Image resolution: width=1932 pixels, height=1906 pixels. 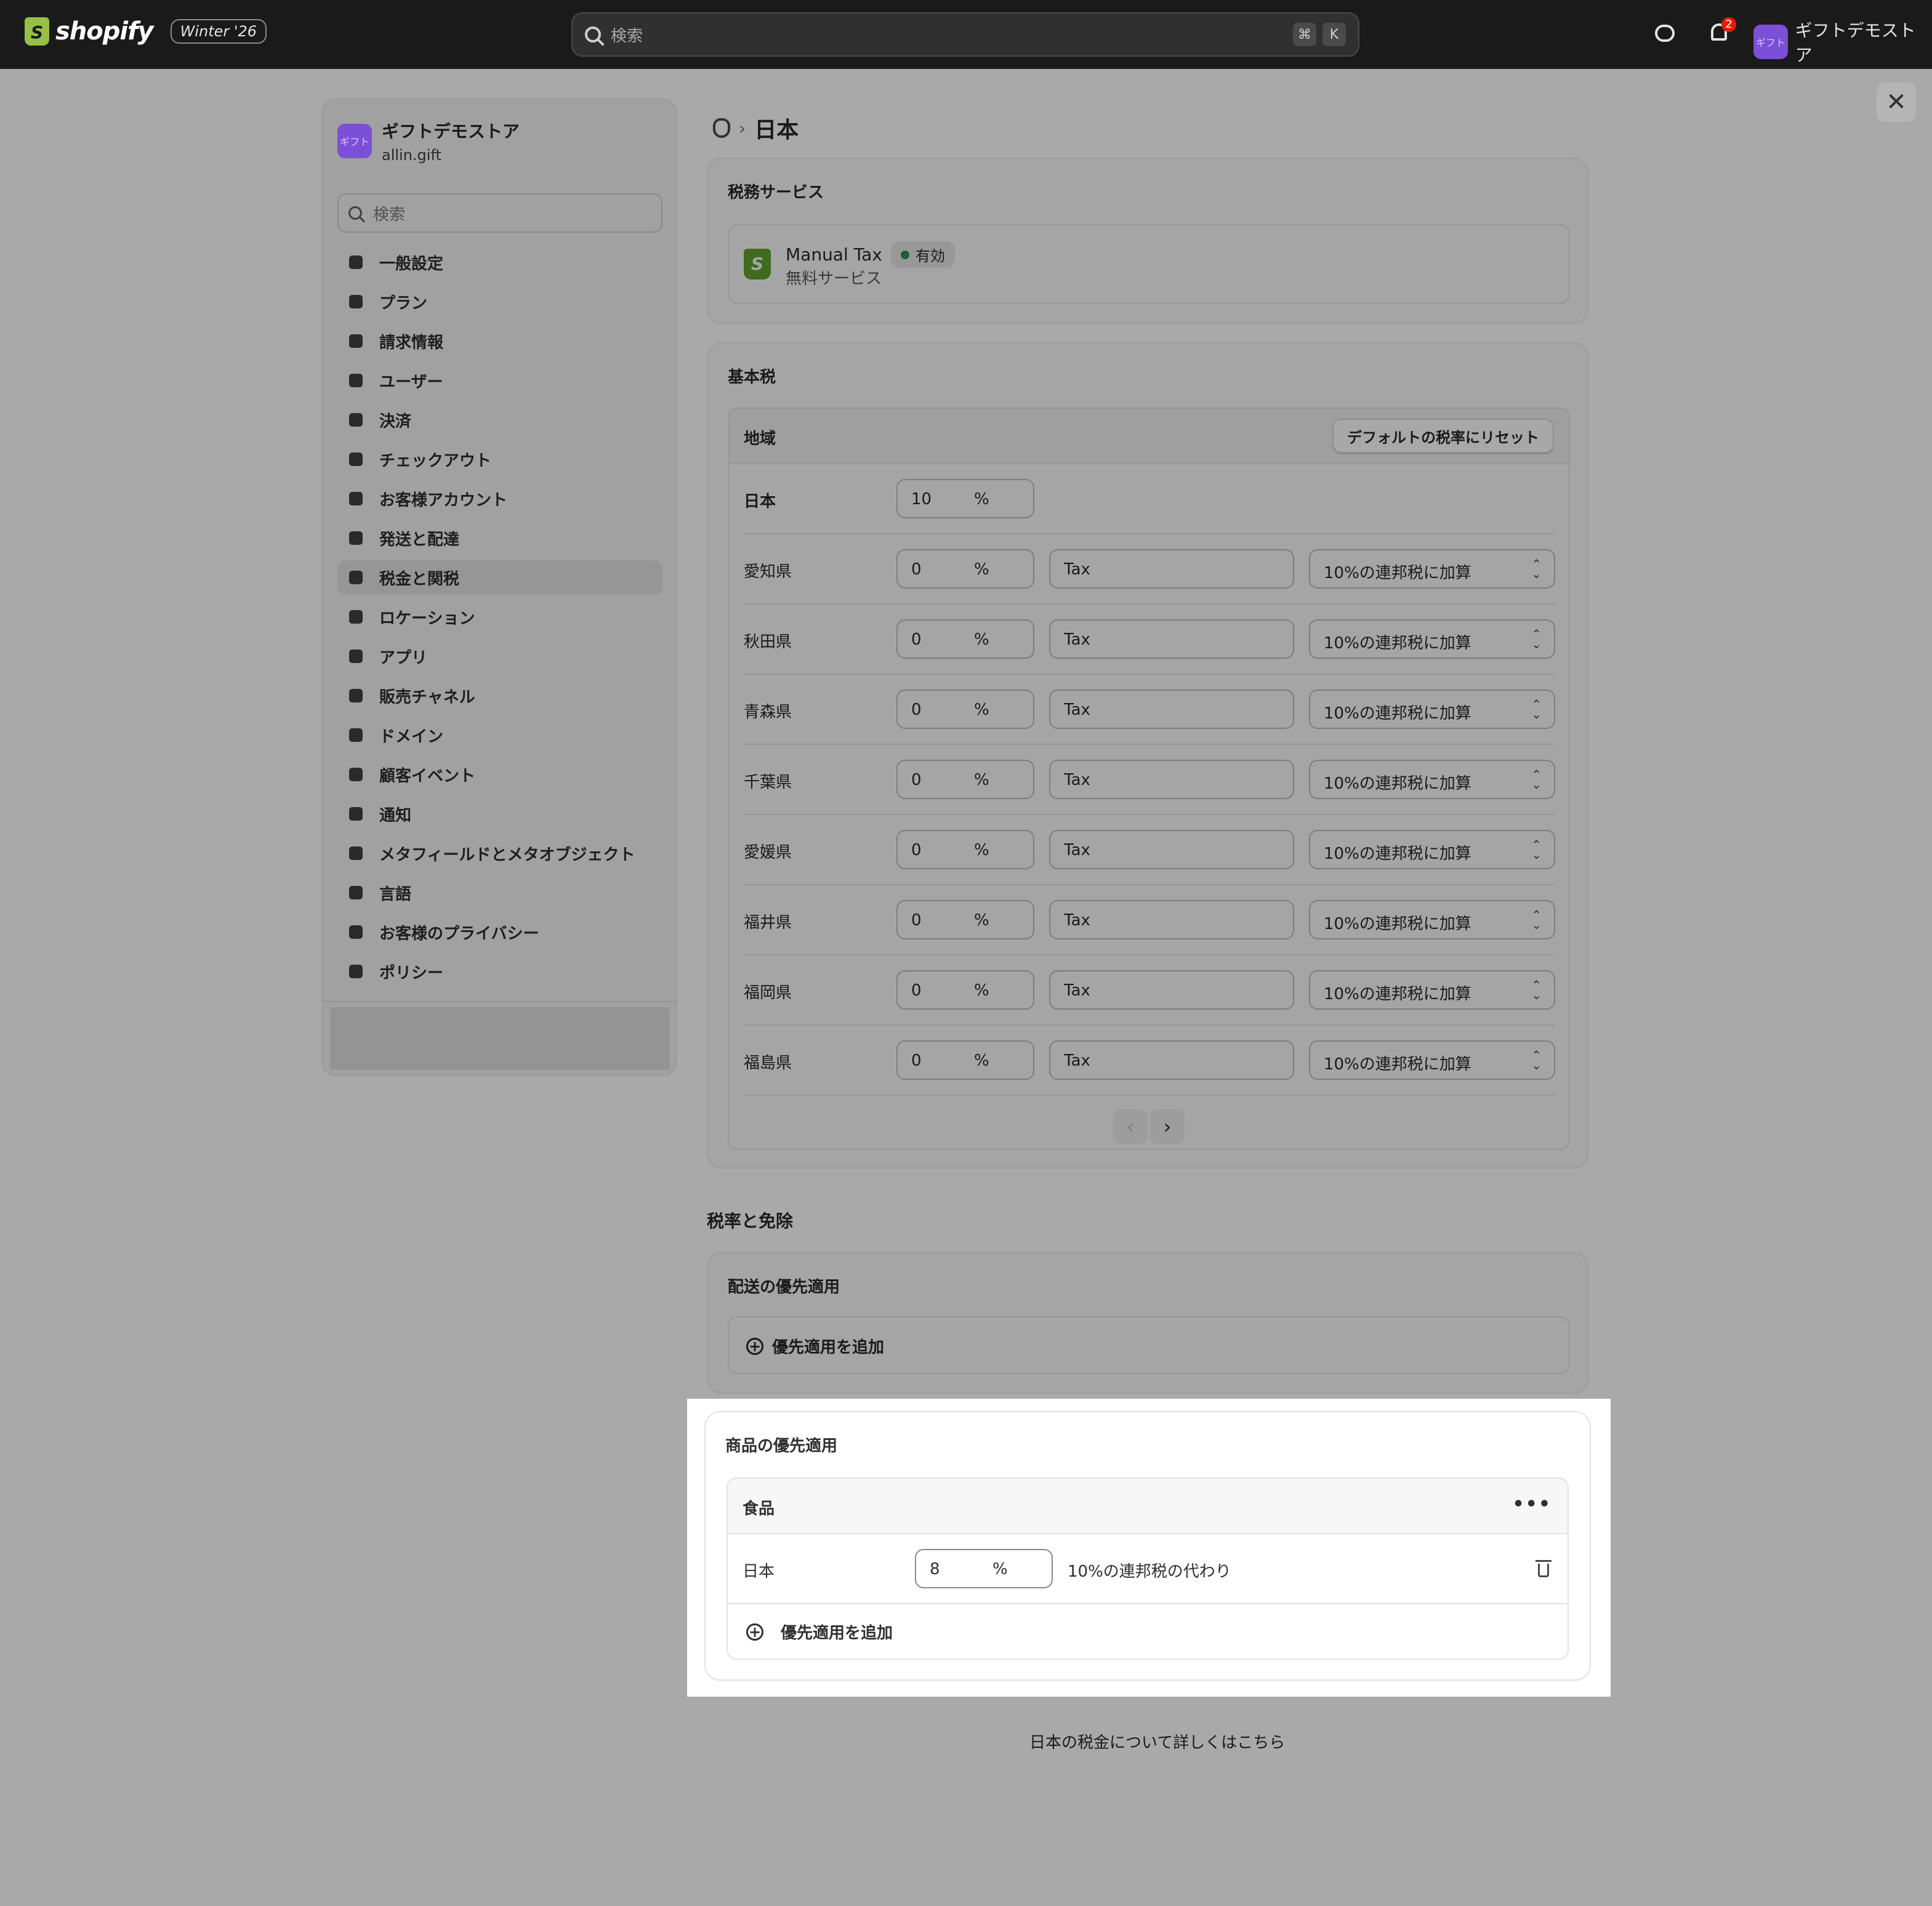 What do you see at coordinates (507, 855) in the screenshot?
I see `sidebar-item-label: メタフィールドとメタオブジェクト` at bounding box center [507, 855].